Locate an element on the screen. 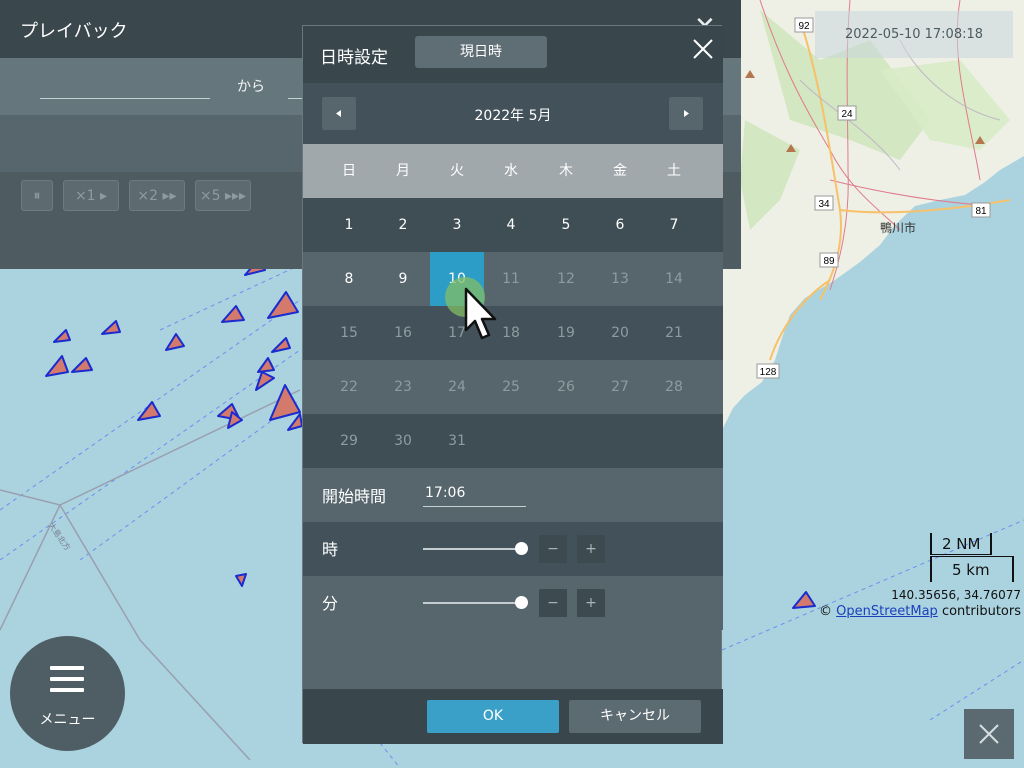  calendar-day: 6 is located at coordinates (620, 225).